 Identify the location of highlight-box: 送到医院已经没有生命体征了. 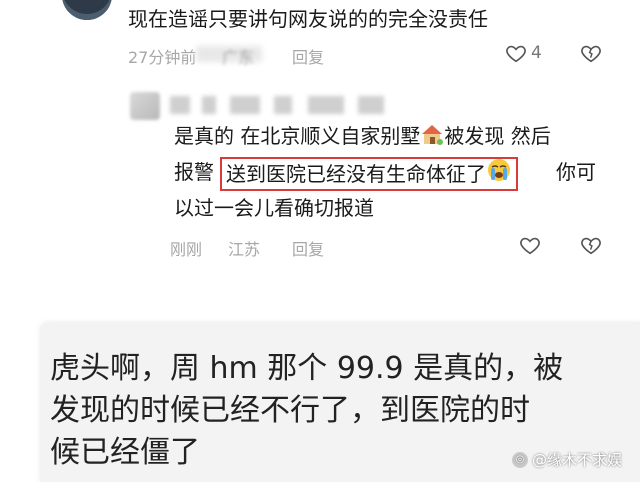
(369, 174).